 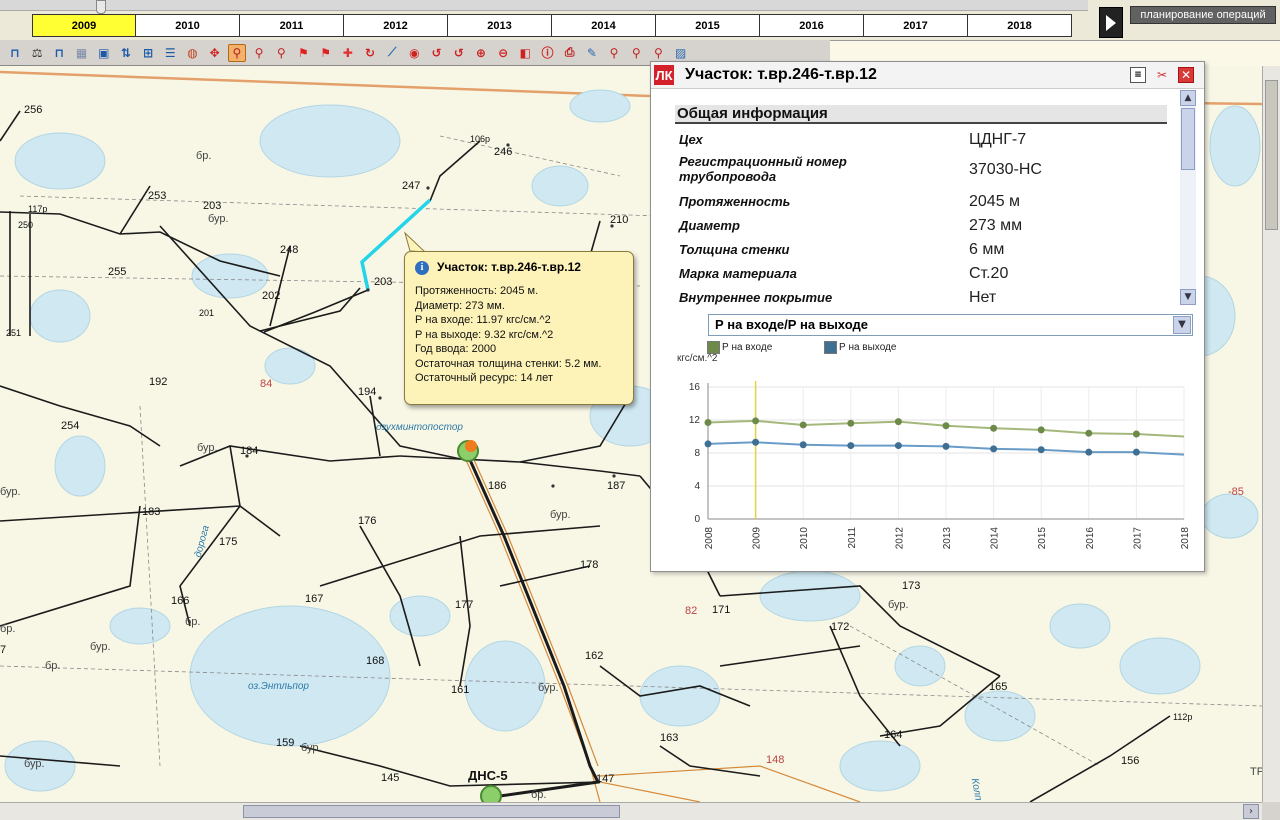 What do you see at coordinates (488, 775) in the screenshot?
I see `dns-5-label: ДНС-5` at bounding box center [488, 775].